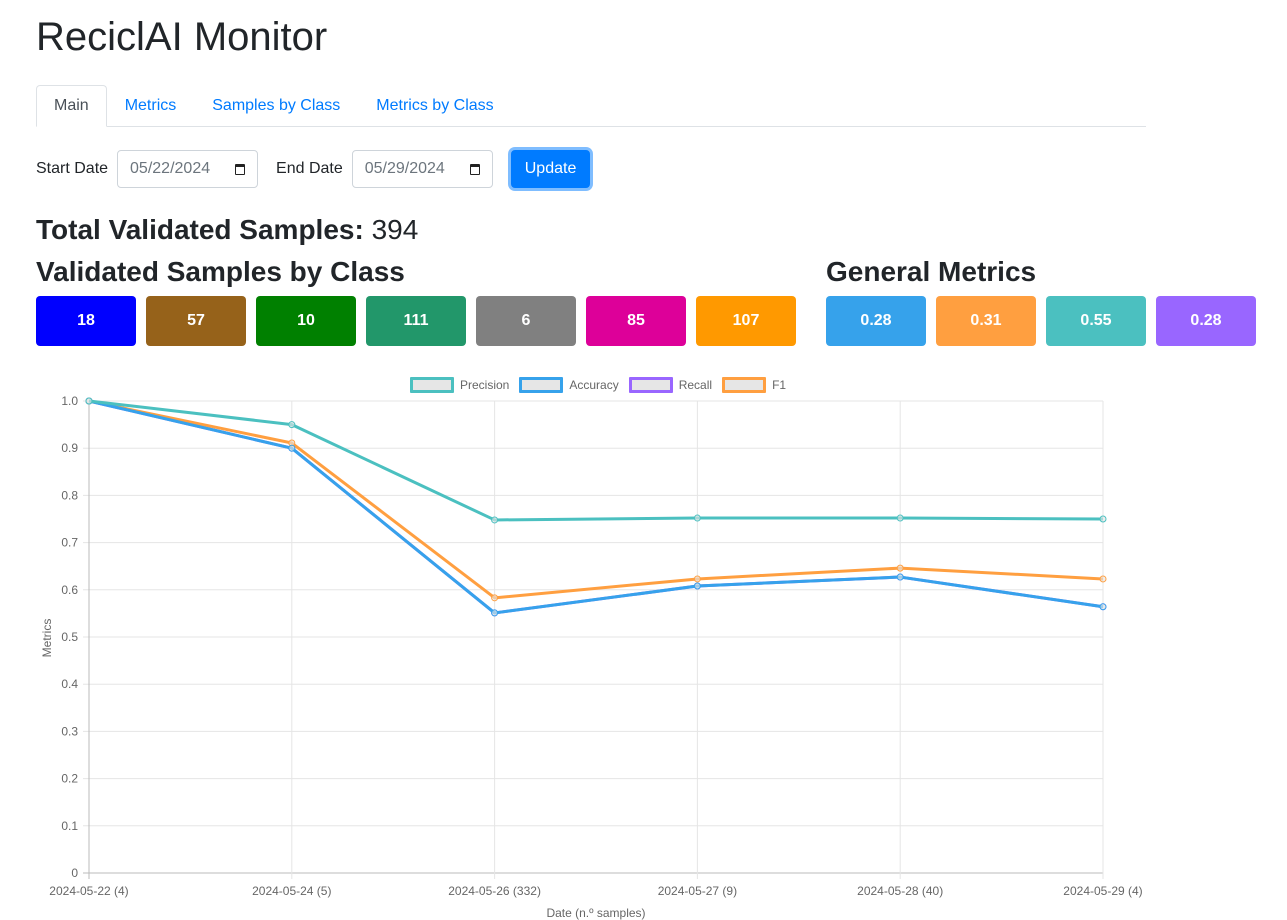 The image size is (1287, 920). What do you see at coordinates (1096, 321) in the screenshot?
I see `metric-box: 0.55` at bounding box center [1096, 321].